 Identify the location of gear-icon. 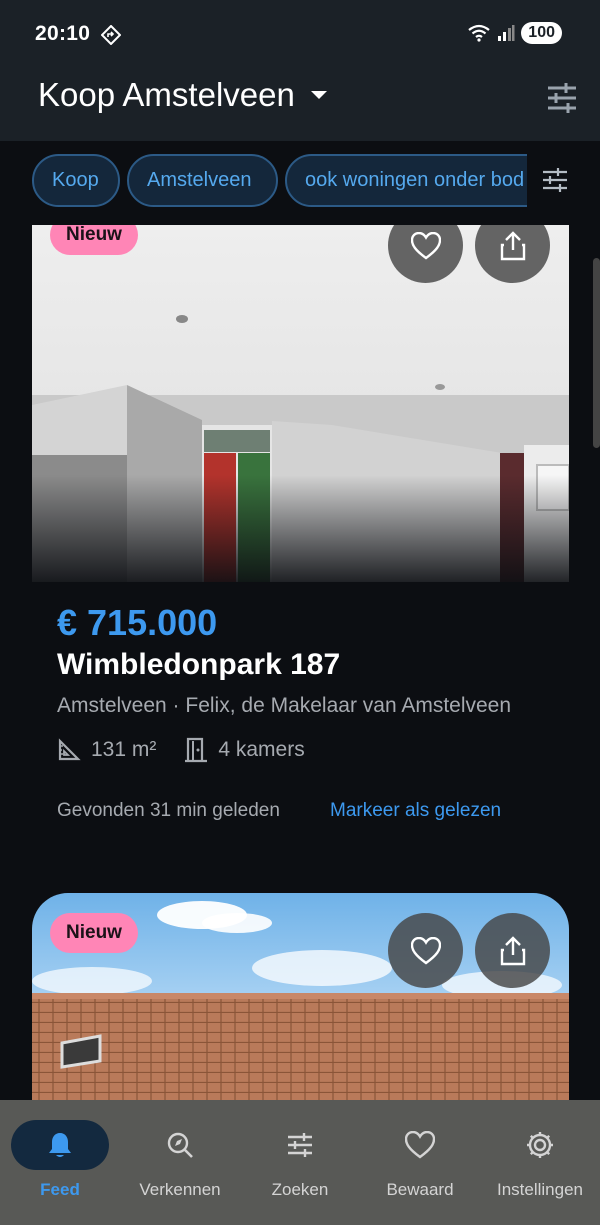
(540, 1145).